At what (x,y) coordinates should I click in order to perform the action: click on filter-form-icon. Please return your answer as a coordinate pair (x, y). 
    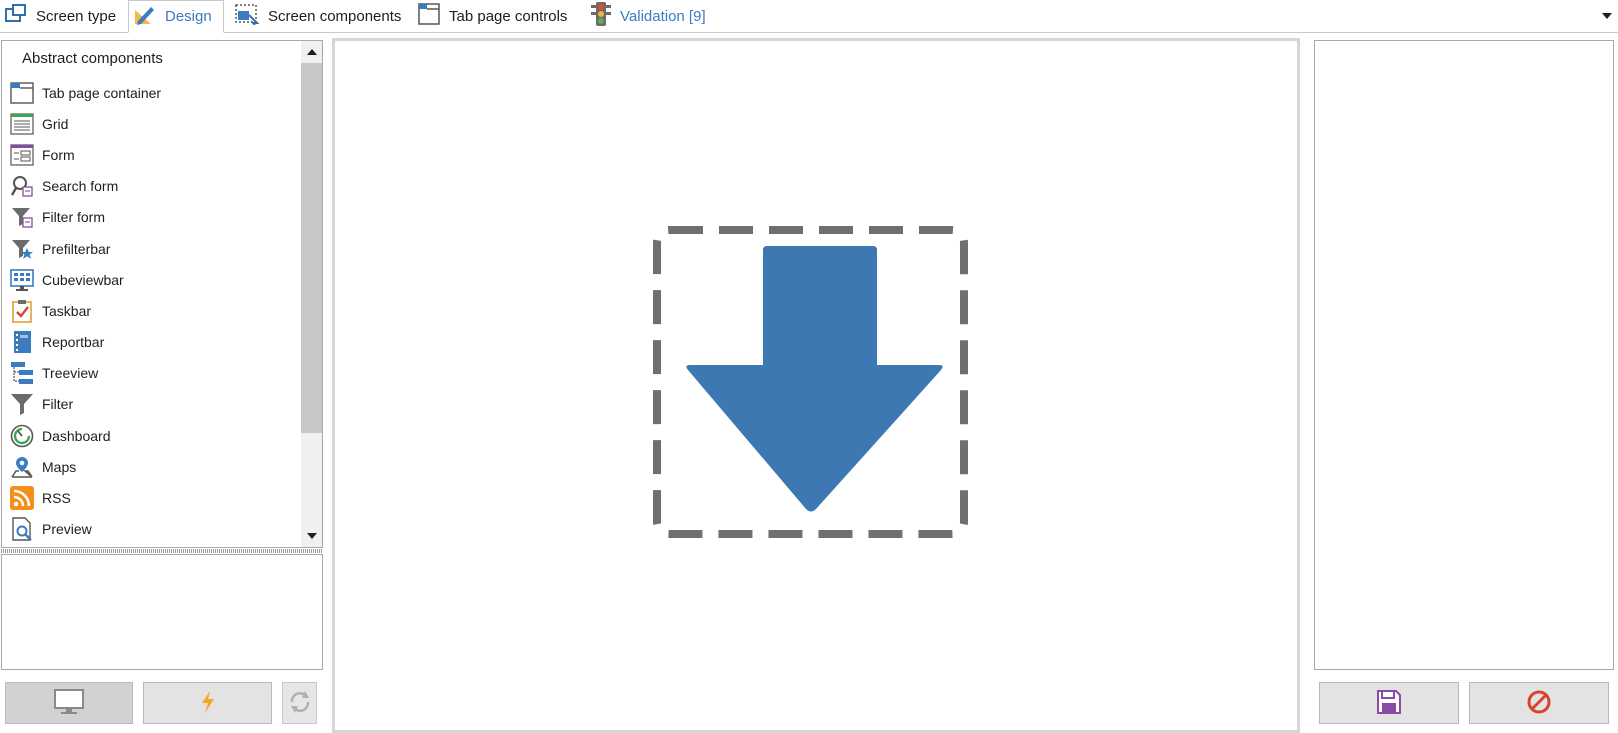
    Looking at the image, I should click on (22, 217).